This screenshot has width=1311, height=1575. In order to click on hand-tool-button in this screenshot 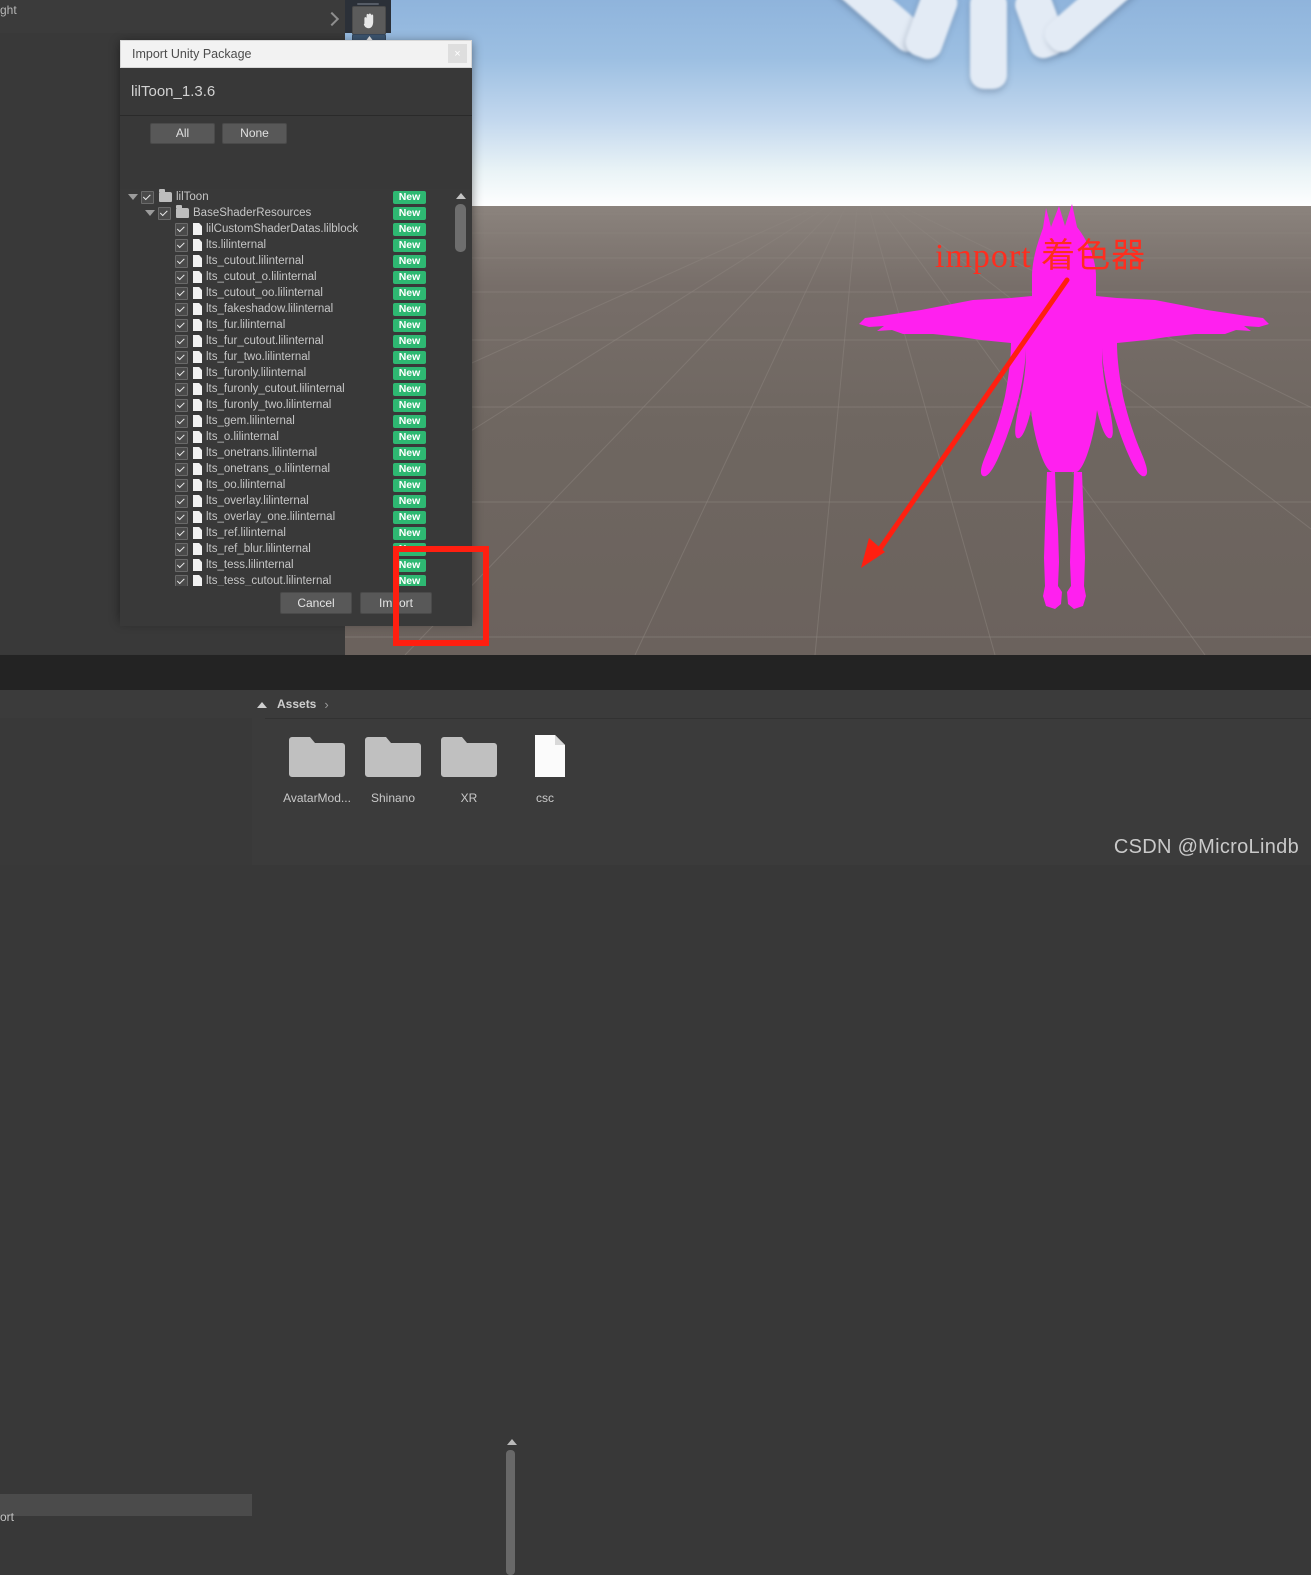, I will do `click(369, 20)`.